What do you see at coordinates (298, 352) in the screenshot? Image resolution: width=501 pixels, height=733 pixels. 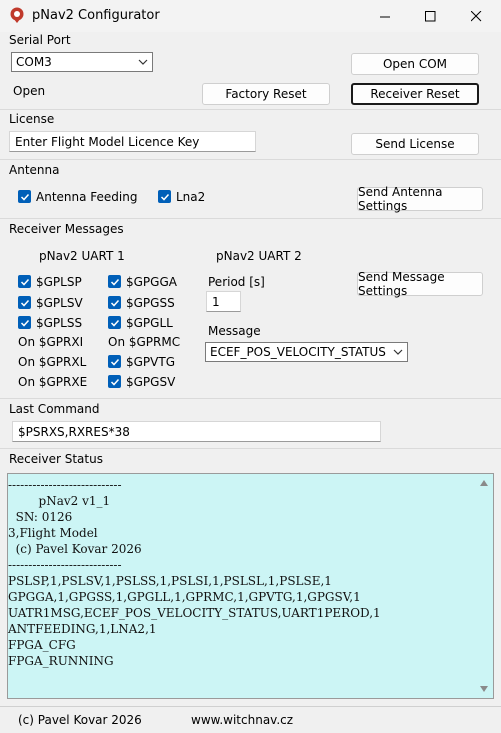 I see `message-select-value: ECEF_POS_VELOCITY_STATUS` at bounding box center [298, 352].